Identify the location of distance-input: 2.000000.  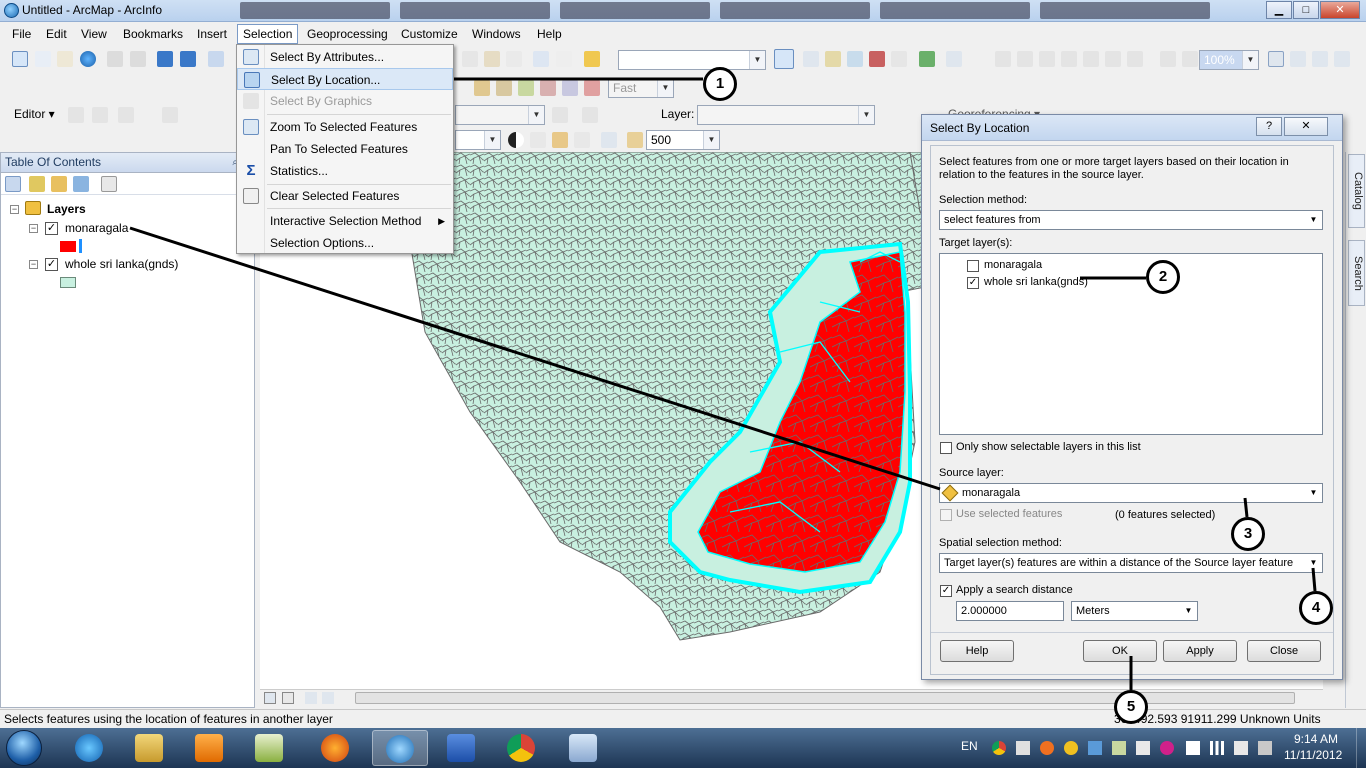
(1010, 611).